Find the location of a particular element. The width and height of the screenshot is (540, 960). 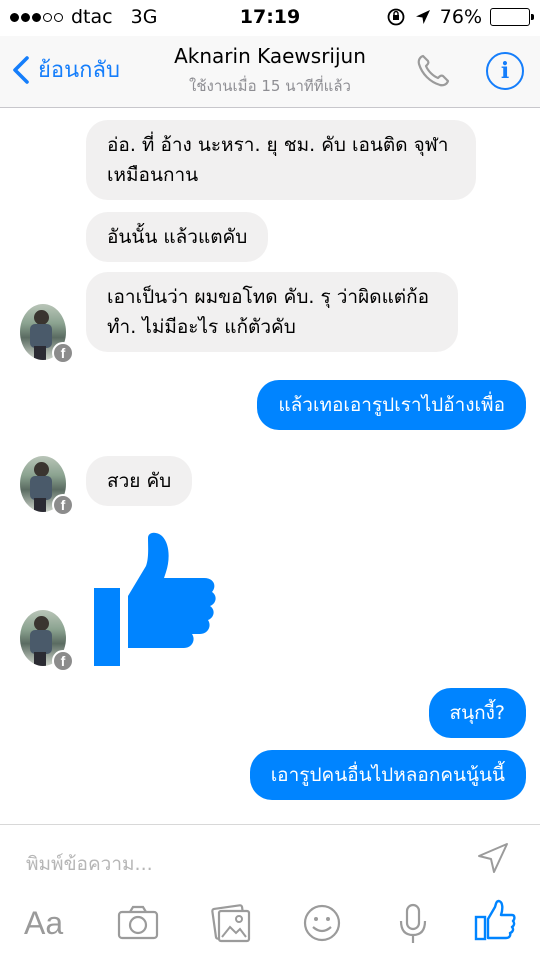

message-text-line: ทำ. ไม่มีอะไร แก้ตัวคับ is located at coordinates (201, 327).